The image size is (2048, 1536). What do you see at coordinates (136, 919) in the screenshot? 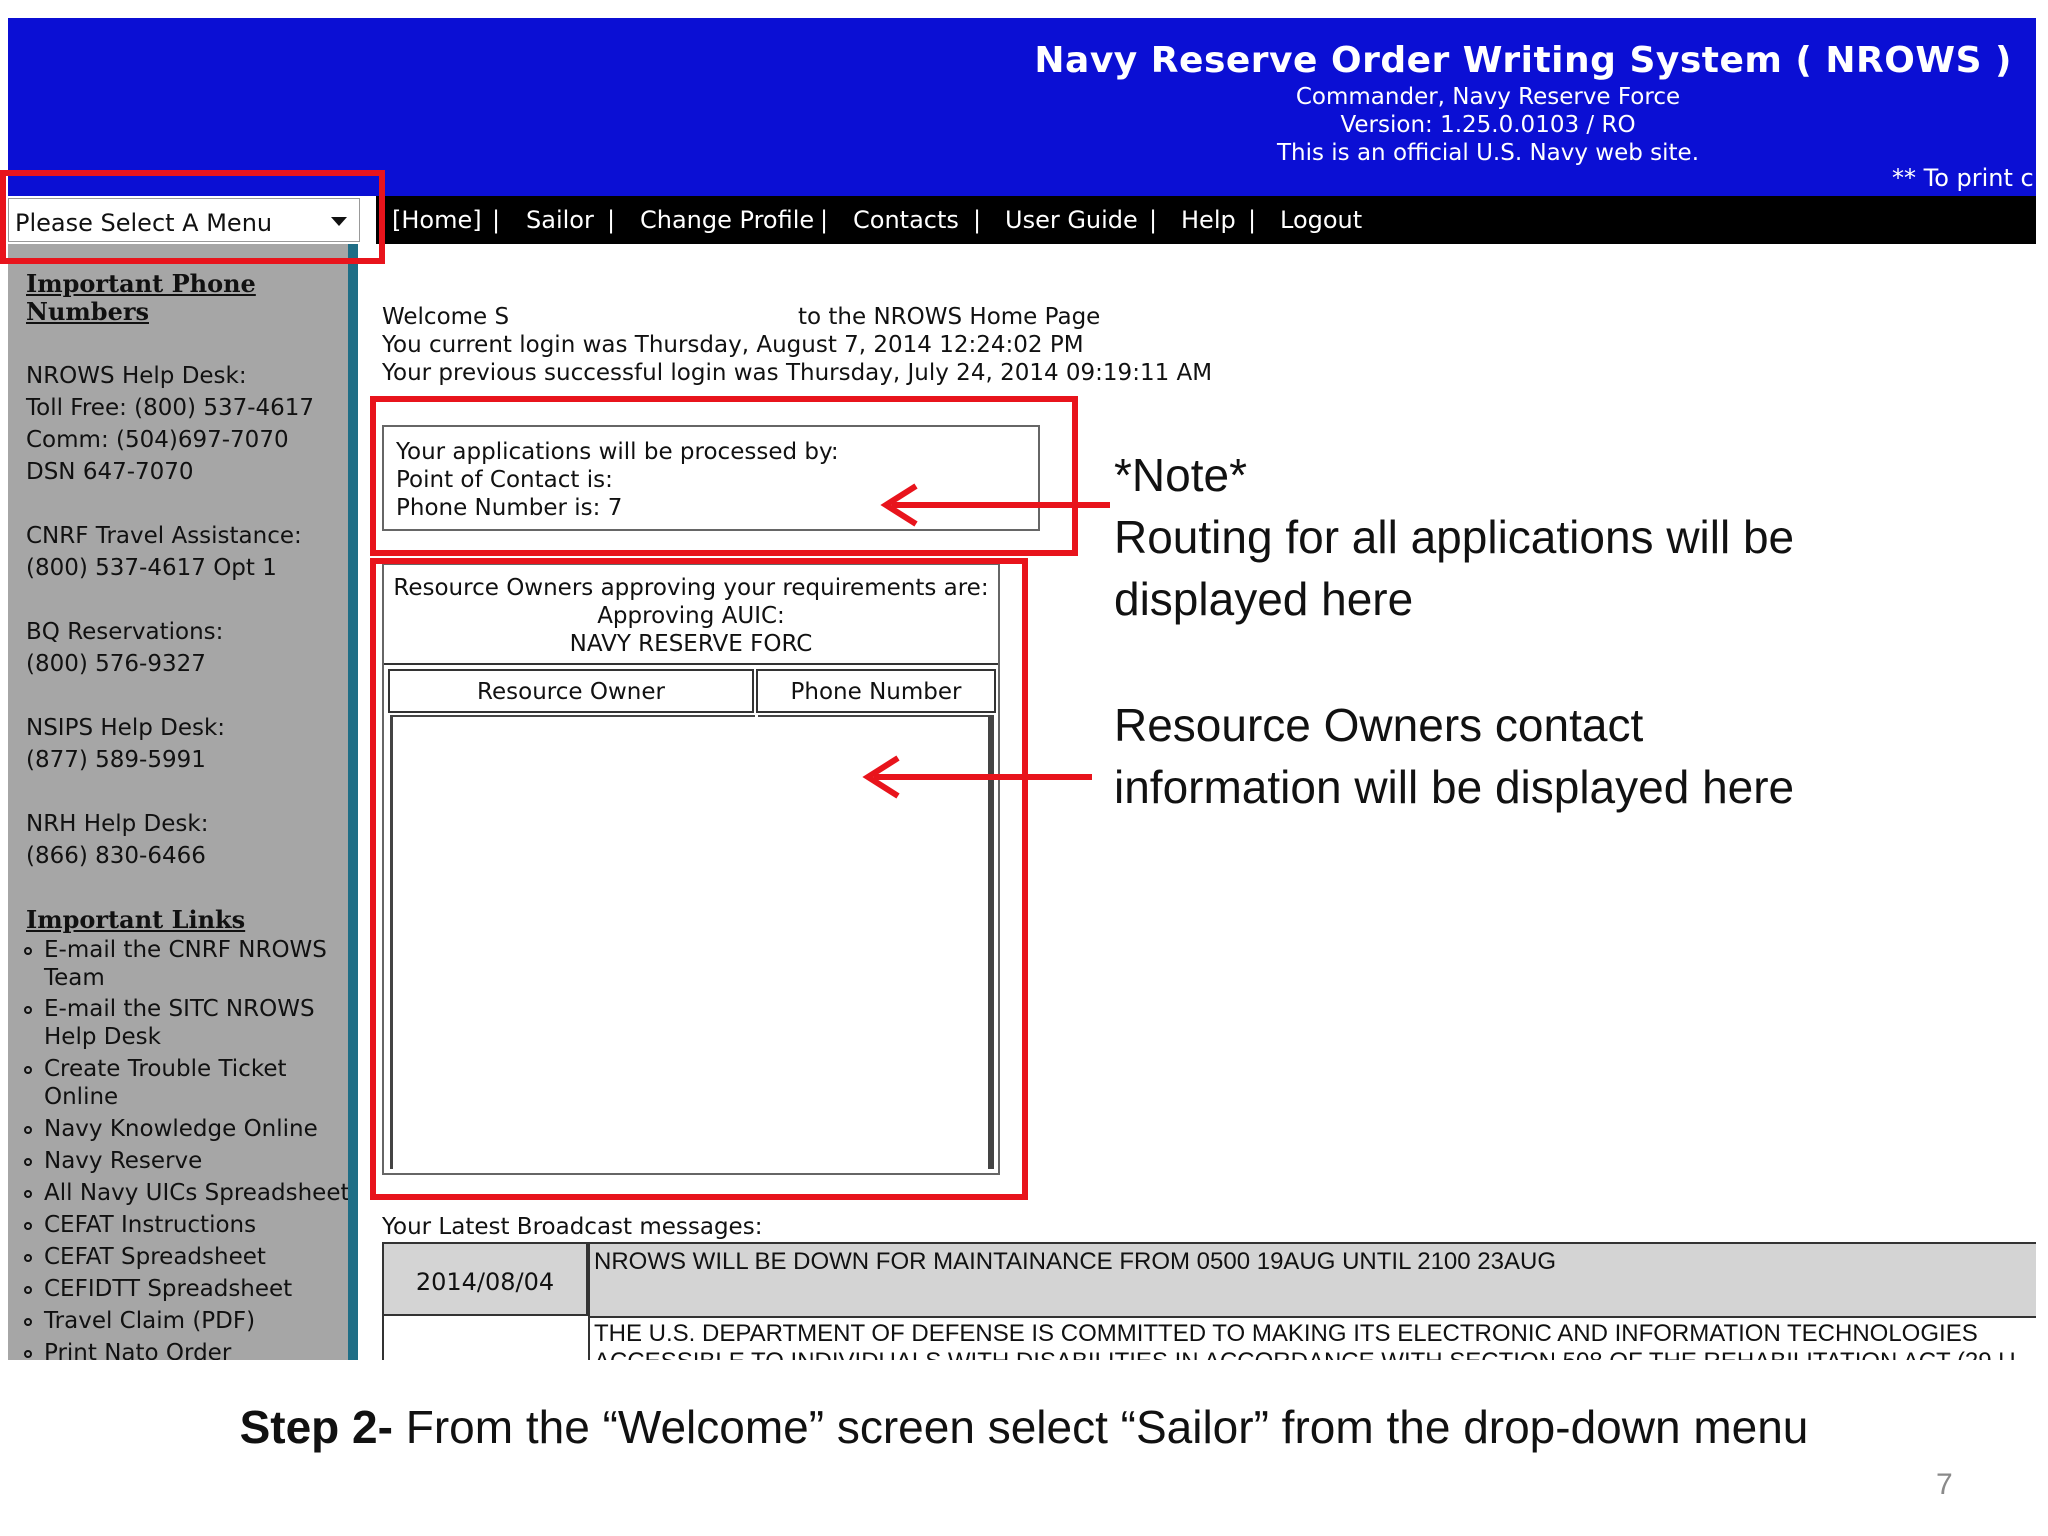
I see `important-links-heading: Important Links` at bounding box center [136, 919].